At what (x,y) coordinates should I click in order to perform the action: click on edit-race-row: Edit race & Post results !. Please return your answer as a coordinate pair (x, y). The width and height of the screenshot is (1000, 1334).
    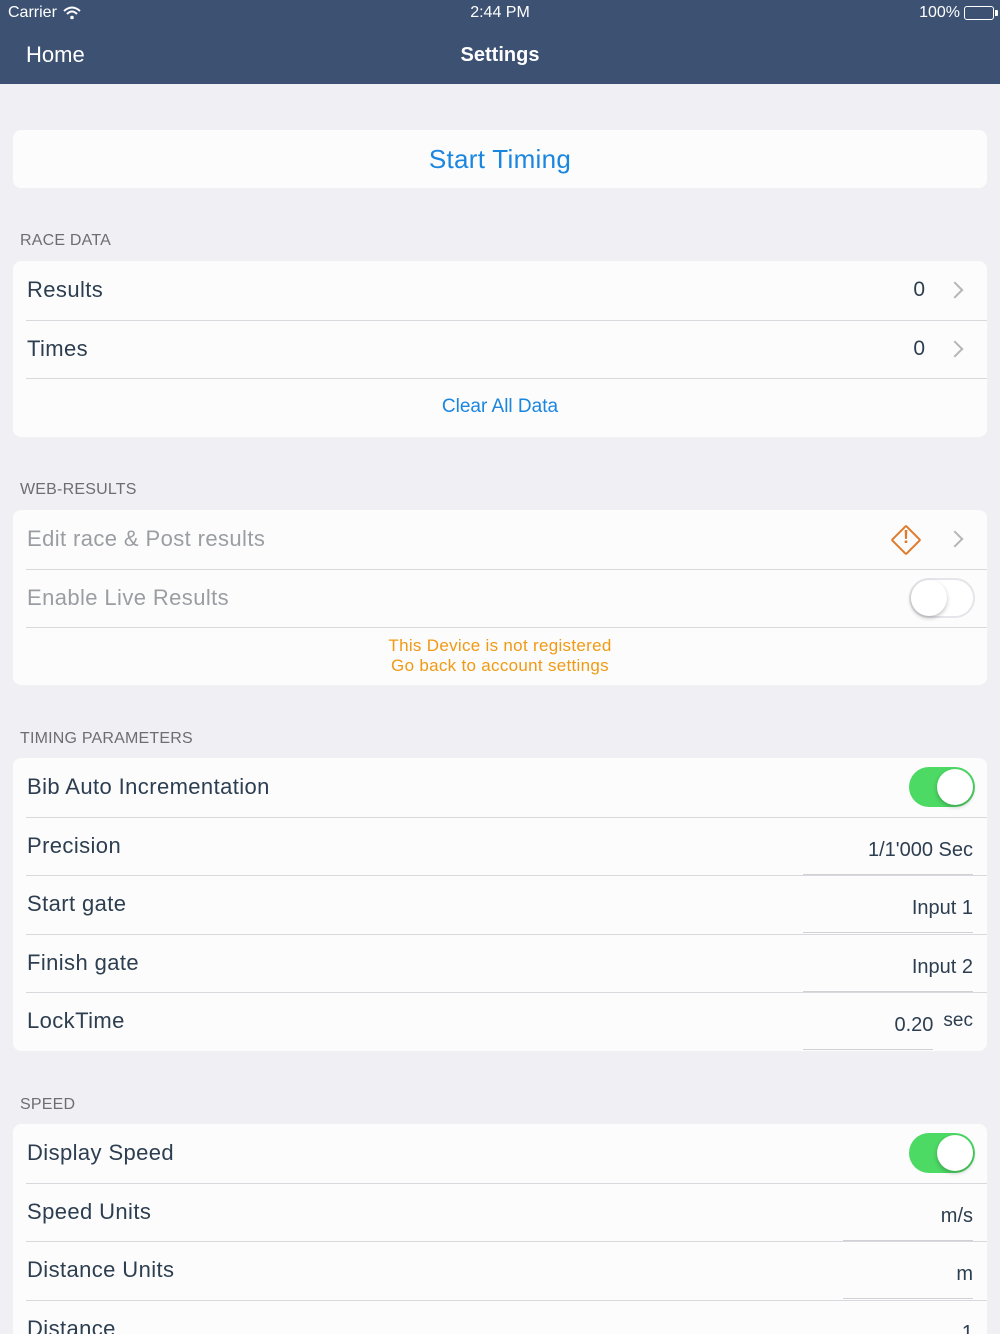
    Looking at the image, I should click on (500, 539).